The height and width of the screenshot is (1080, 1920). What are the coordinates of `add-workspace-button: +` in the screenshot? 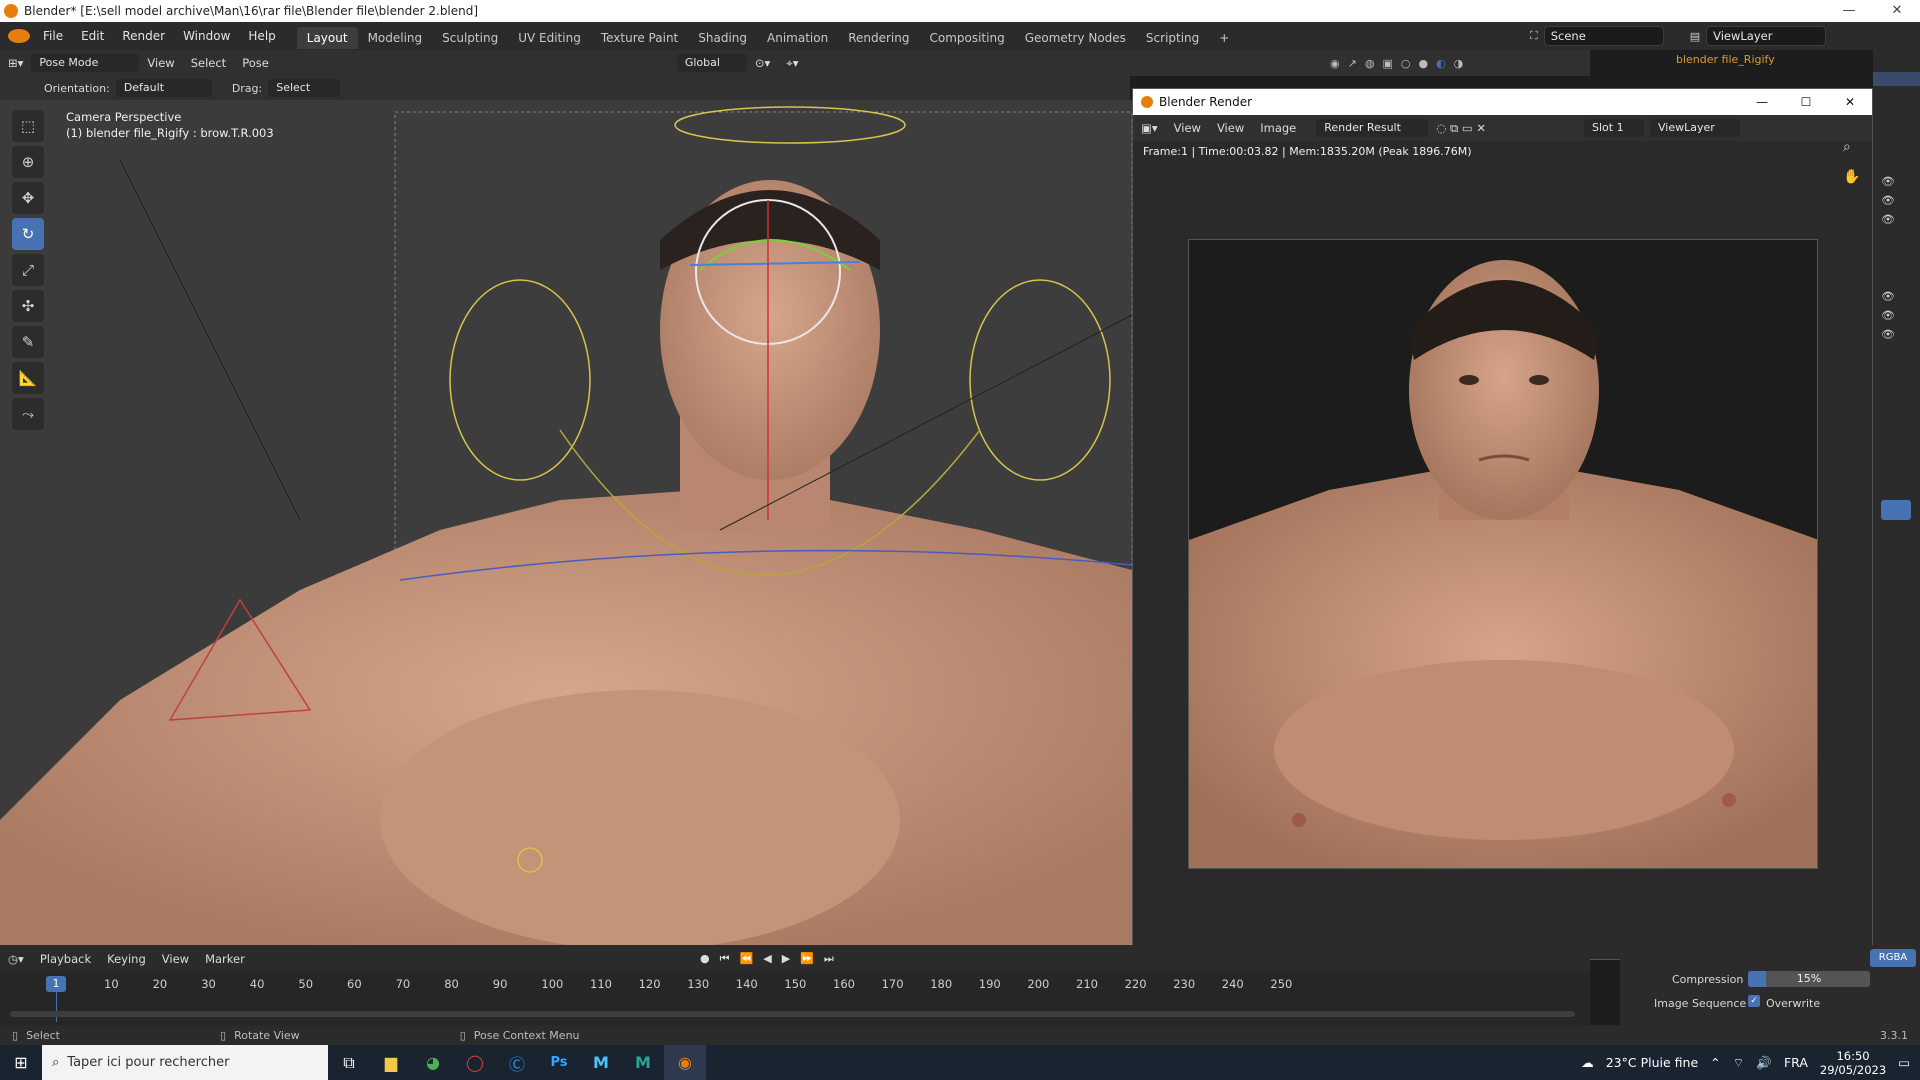 It's located at (1224, 38).